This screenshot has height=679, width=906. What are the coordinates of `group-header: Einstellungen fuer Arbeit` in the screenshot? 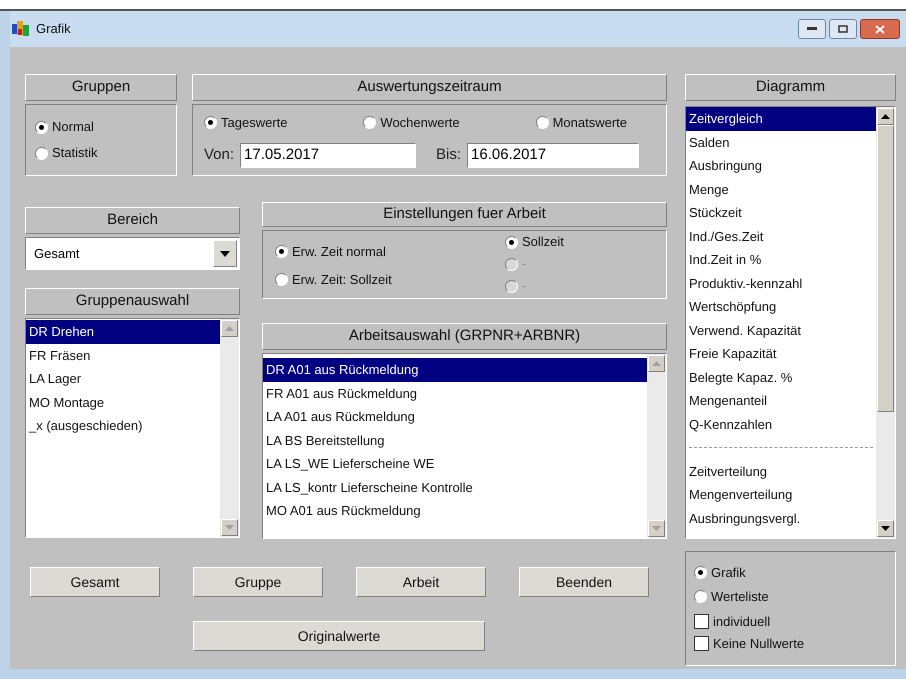 It's located at (464, 214).